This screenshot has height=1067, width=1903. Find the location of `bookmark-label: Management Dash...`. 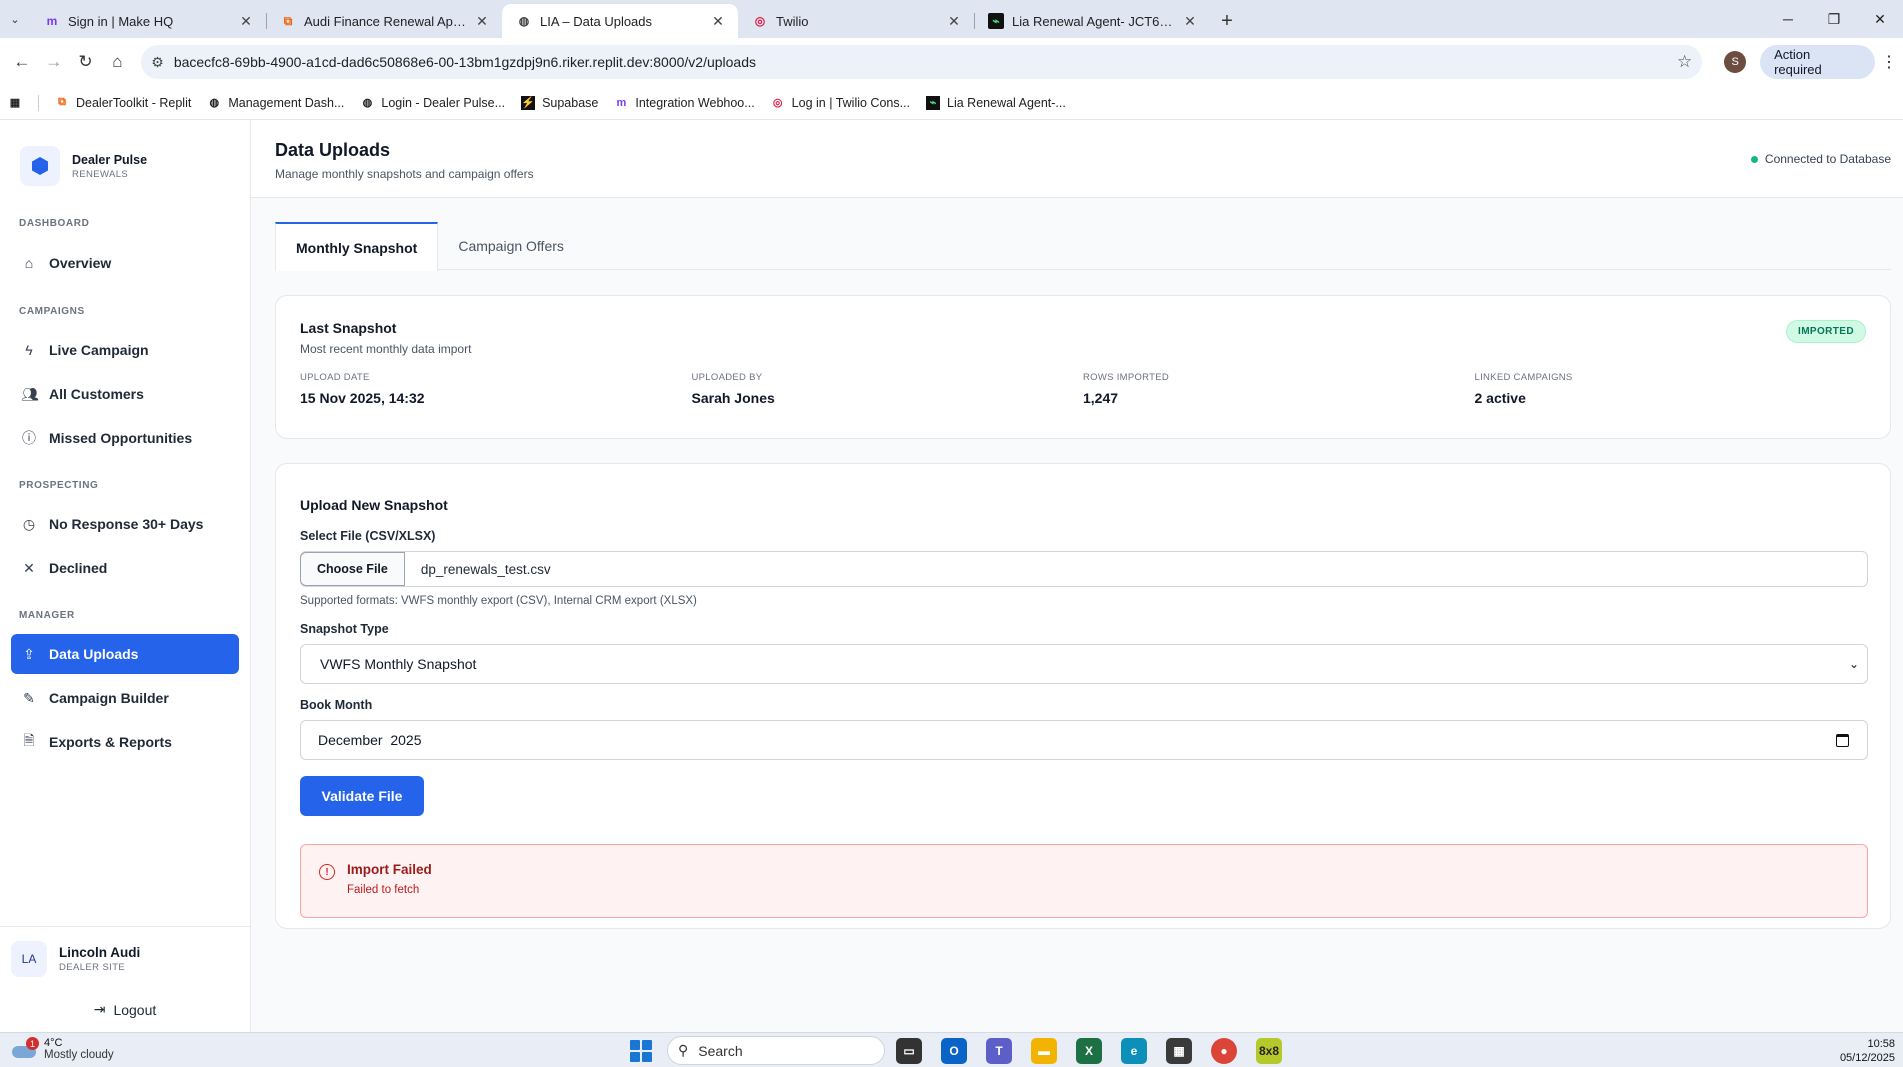

bookmark-label: Management Dash... is located at coordinates (286, 102).